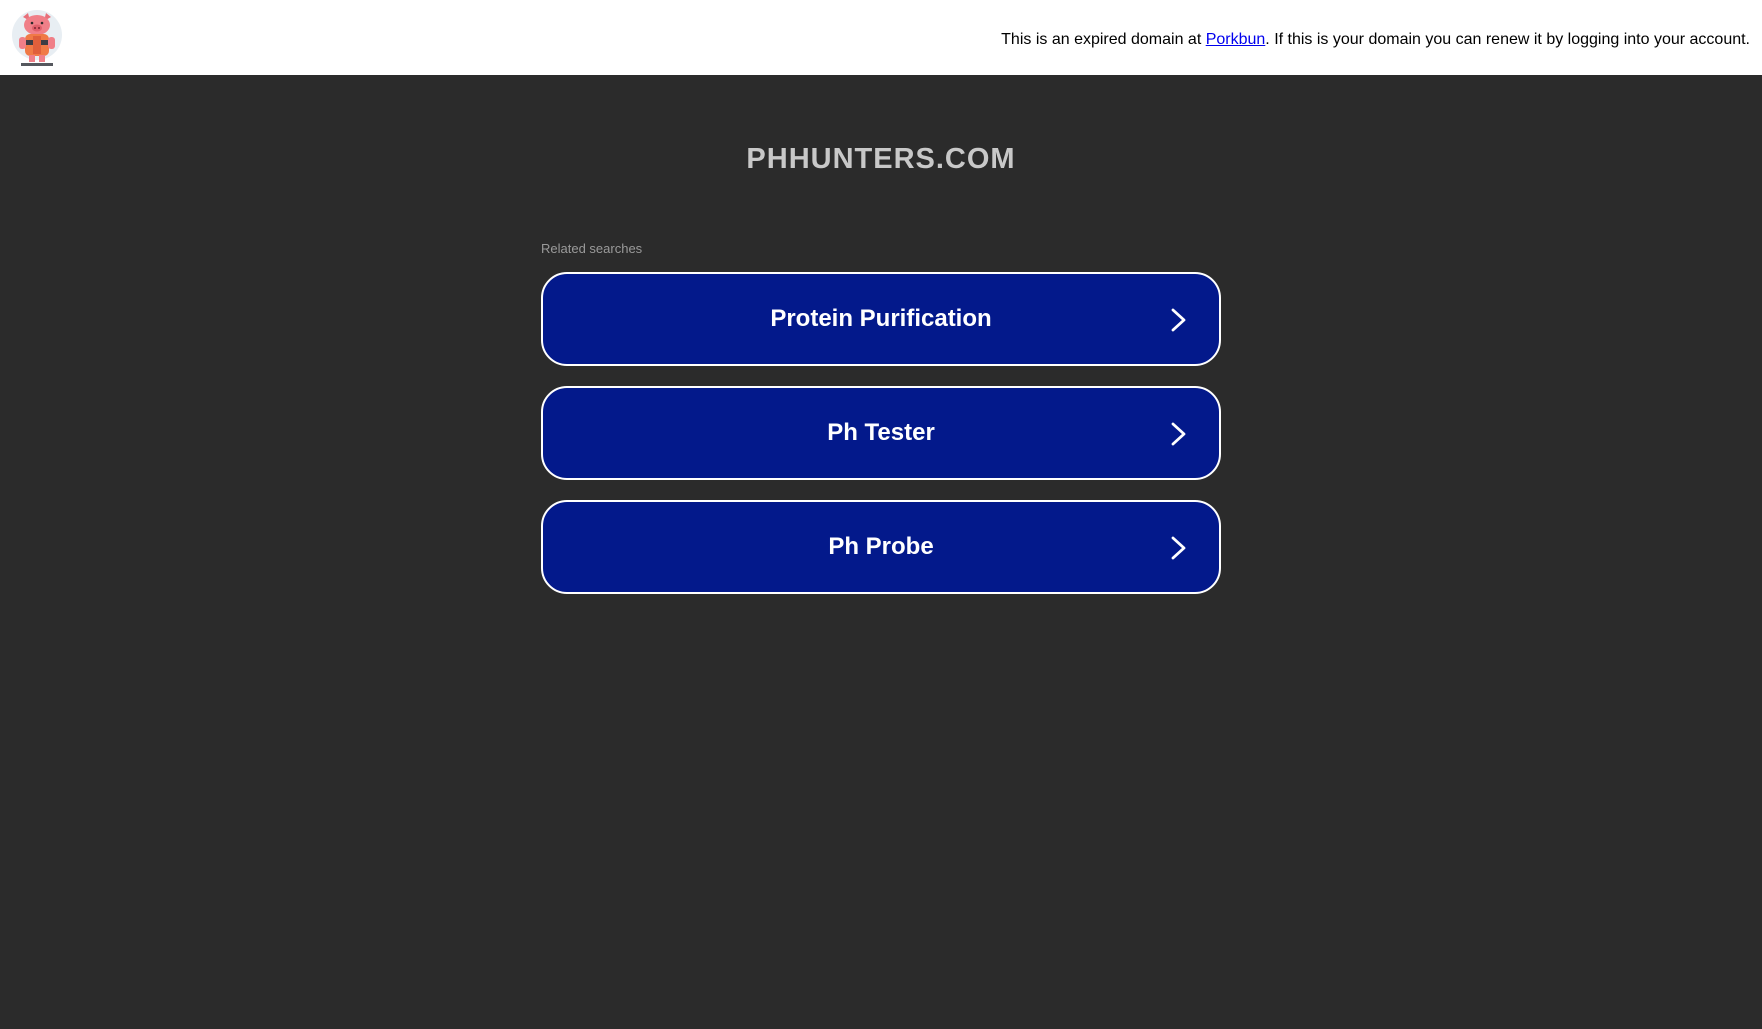 The image size is (1762, 1029). I want to click on search-button-protein-purification: Protein Purification, so click(881, 319).